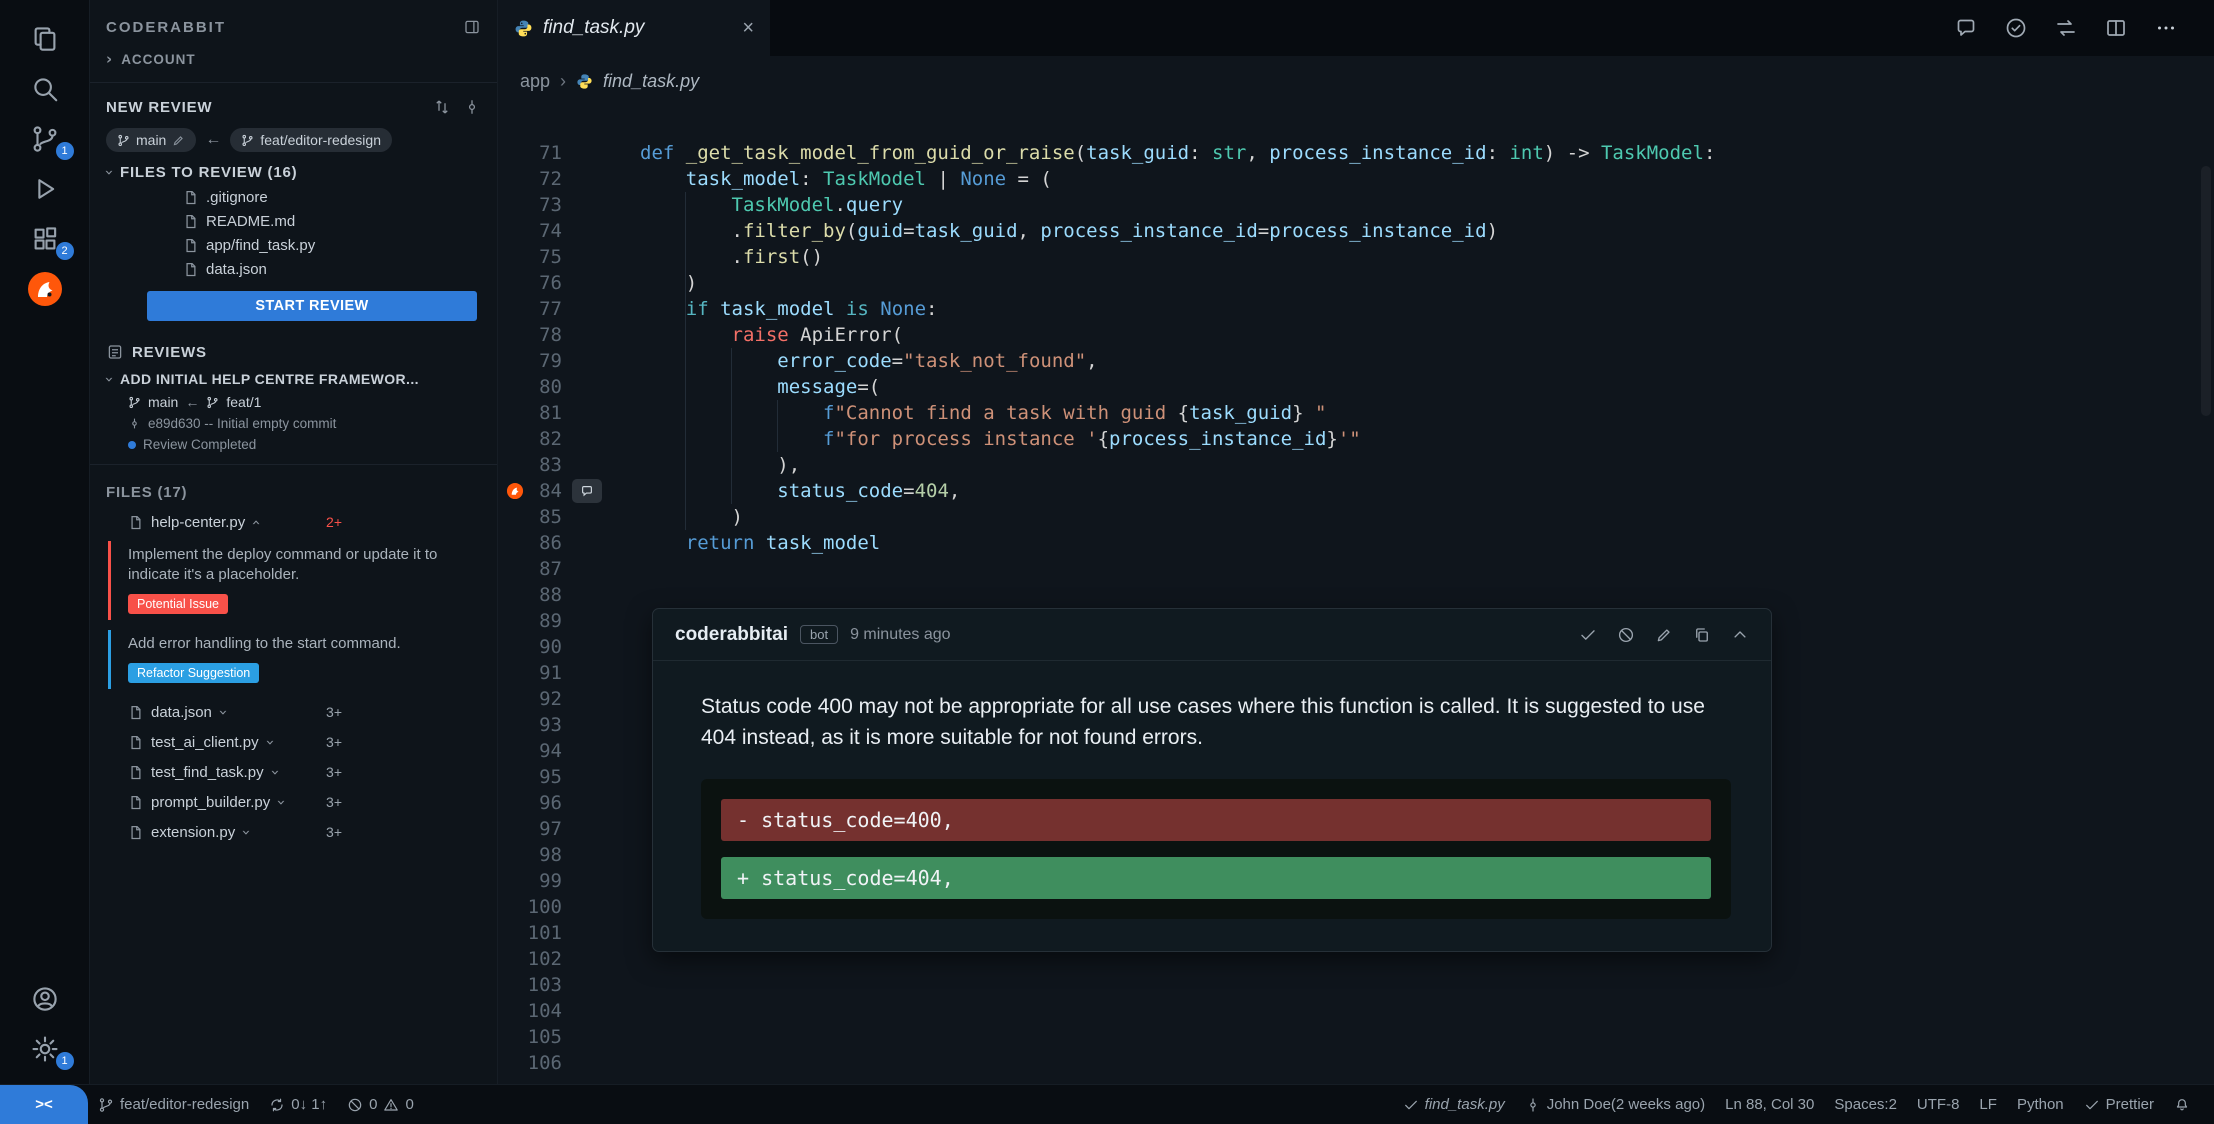 Image resolution: width=2214 pixels, height=1124 pixels. Describe the element at coordinates (223, 712) in the screenshot. I see `chevron-down-icon: ›` at that location.